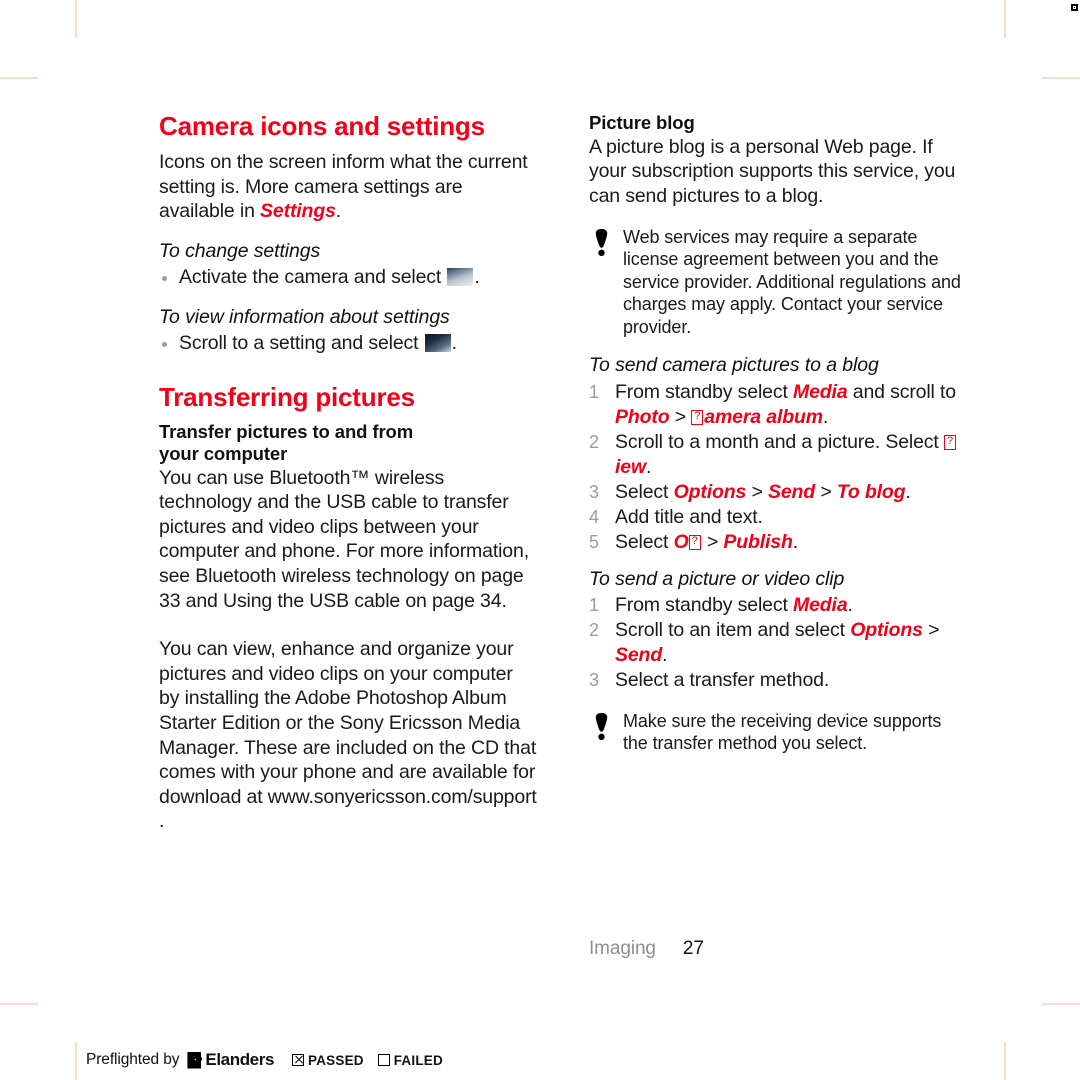 The image size is (1080, 1080). Describe the element at coordinates (642, 122) in the screenshot. I see `subheading-picture-blog: Picture blog` at that location.